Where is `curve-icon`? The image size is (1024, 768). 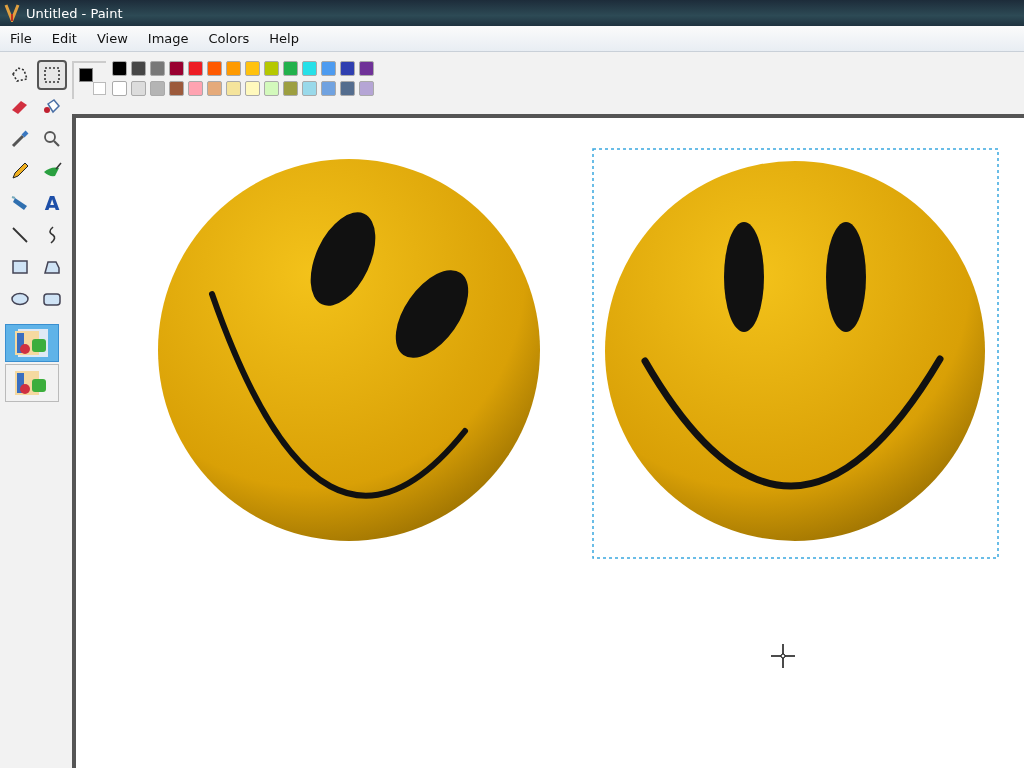 curve-icon is located at coordinates (52, 235).